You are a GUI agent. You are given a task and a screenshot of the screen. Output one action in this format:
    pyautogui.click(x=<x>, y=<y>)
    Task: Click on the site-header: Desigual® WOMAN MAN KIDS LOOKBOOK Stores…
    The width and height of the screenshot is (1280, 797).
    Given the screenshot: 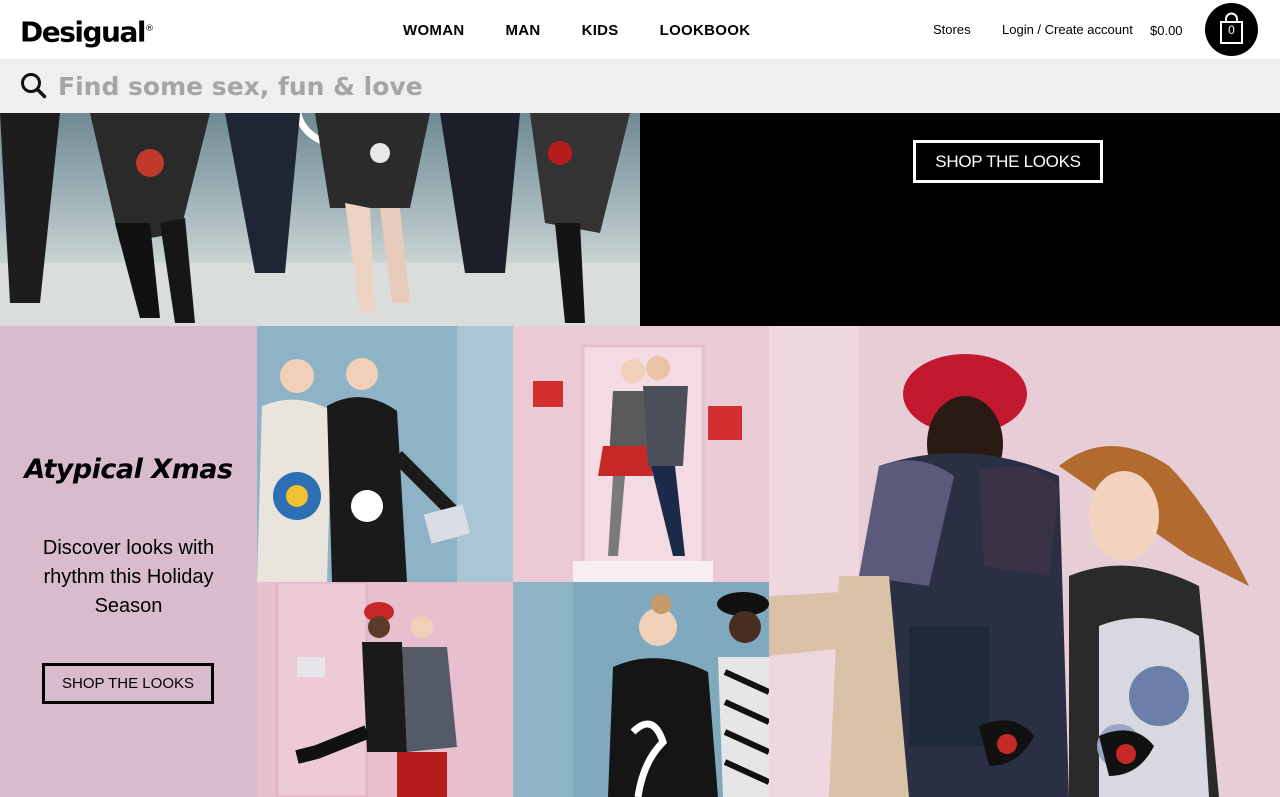 What is the action you would take?
    pyautogui.click(x=640, y=29)
    